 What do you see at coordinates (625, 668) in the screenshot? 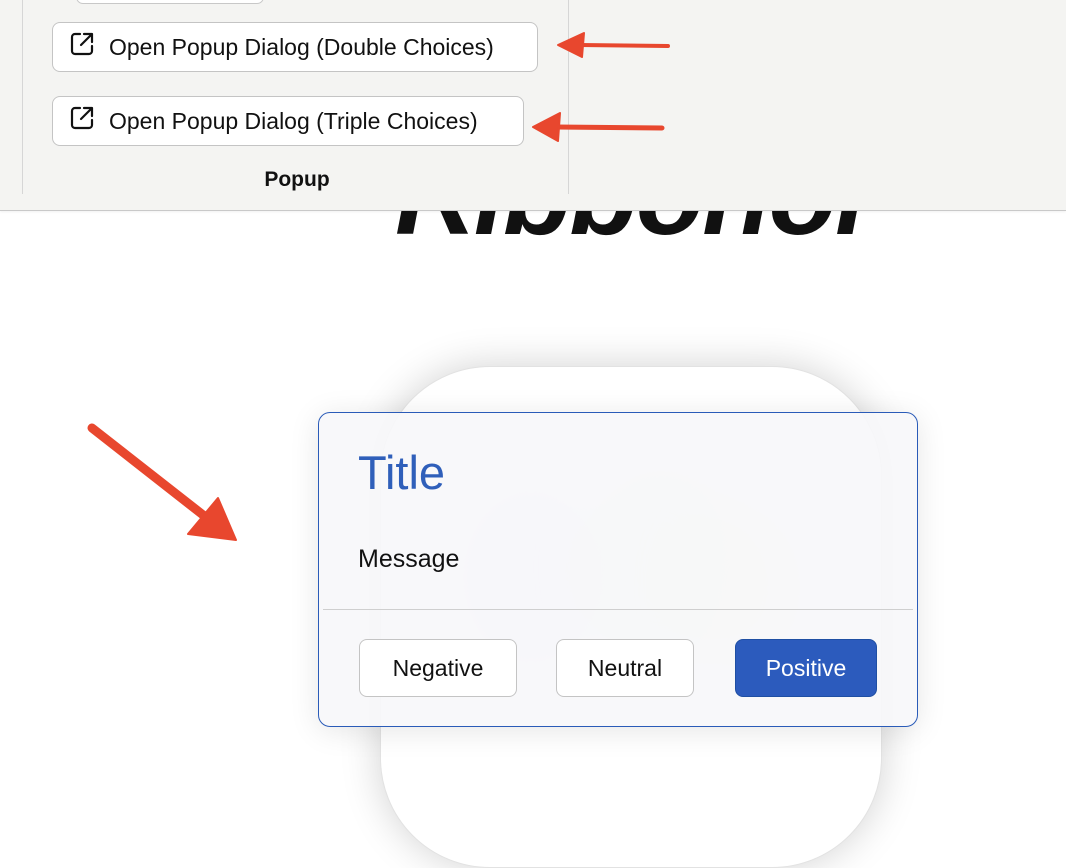
I see `neutral-button: Neutral` at bounding box center [625, 668].